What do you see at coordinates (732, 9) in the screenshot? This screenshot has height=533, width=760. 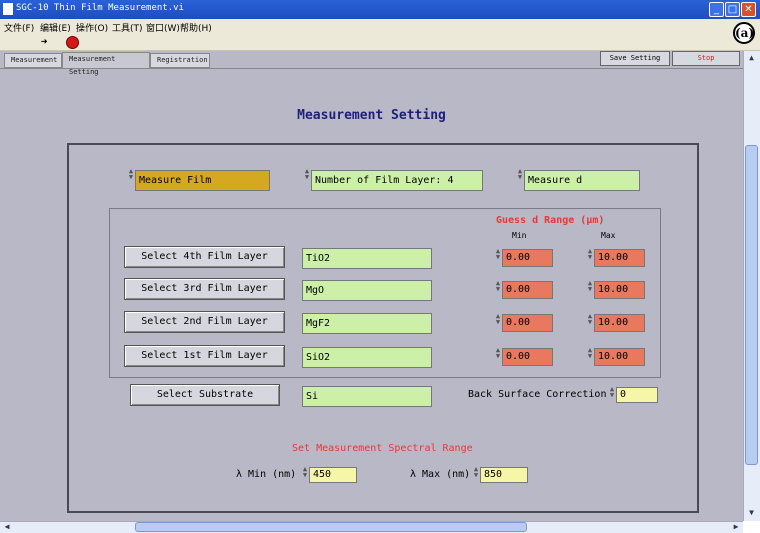 I see `maximize-button: □` at bounding box center [732, 9].